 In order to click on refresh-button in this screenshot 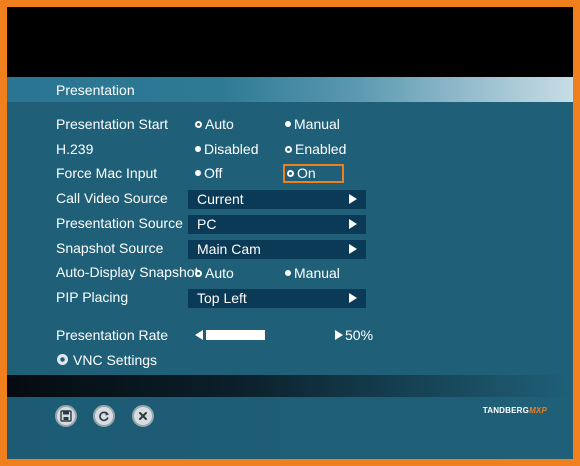, I will do `click(104, 416)`.